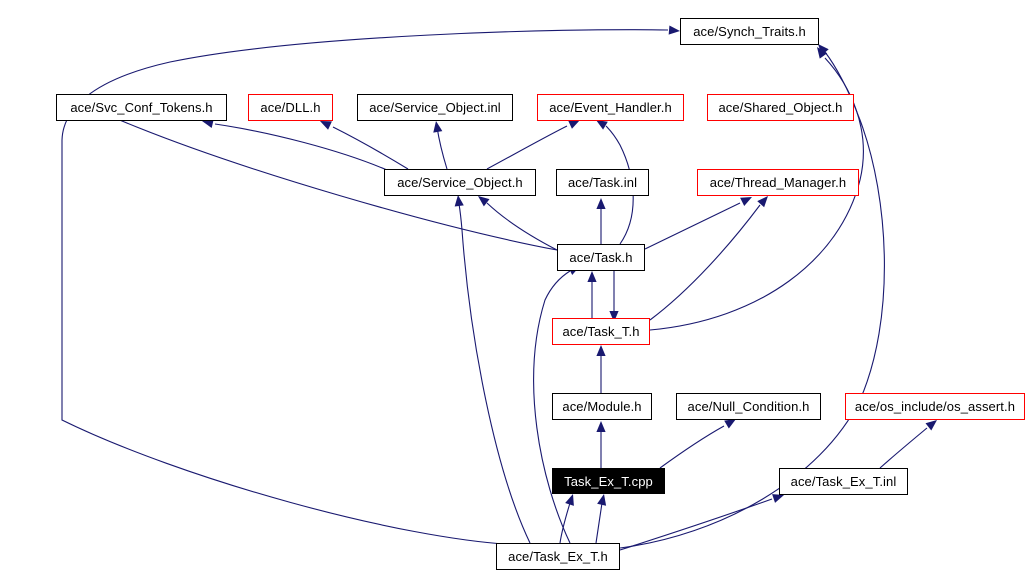  I want to click on arrowhead-task_t-to-thread_mgr, so click(762, 202).